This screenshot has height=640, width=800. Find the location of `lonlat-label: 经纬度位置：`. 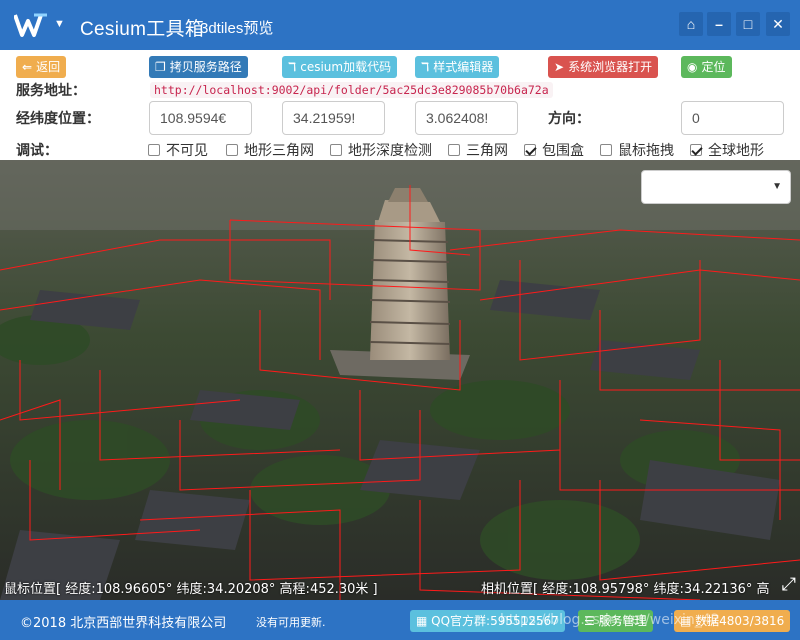

lonlat-label: 经纬度位置： is located at coordinates (58, 119).